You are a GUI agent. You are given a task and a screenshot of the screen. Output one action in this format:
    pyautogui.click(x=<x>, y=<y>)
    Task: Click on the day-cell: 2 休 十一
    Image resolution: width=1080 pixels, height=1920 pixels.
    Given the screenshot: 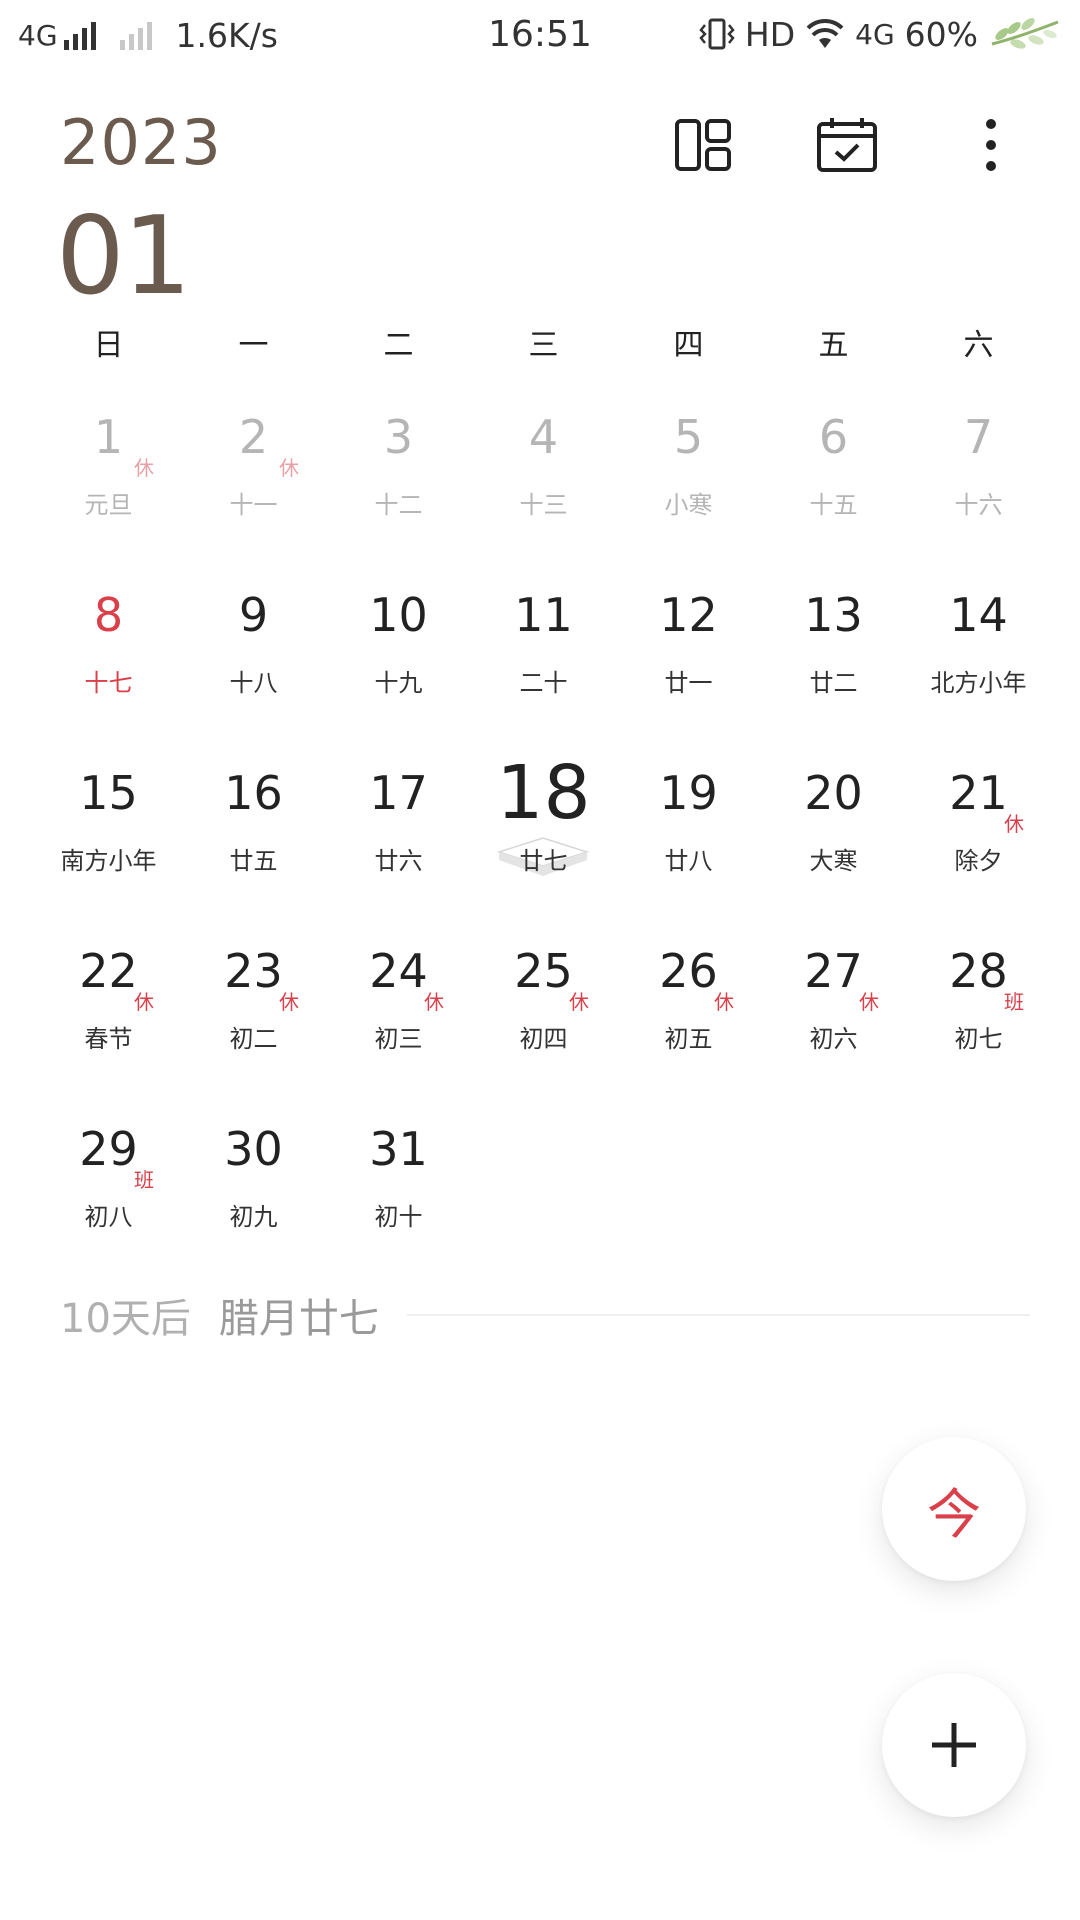 What is the action you would take?
    pyautogui.click(x=253, y=469)
    